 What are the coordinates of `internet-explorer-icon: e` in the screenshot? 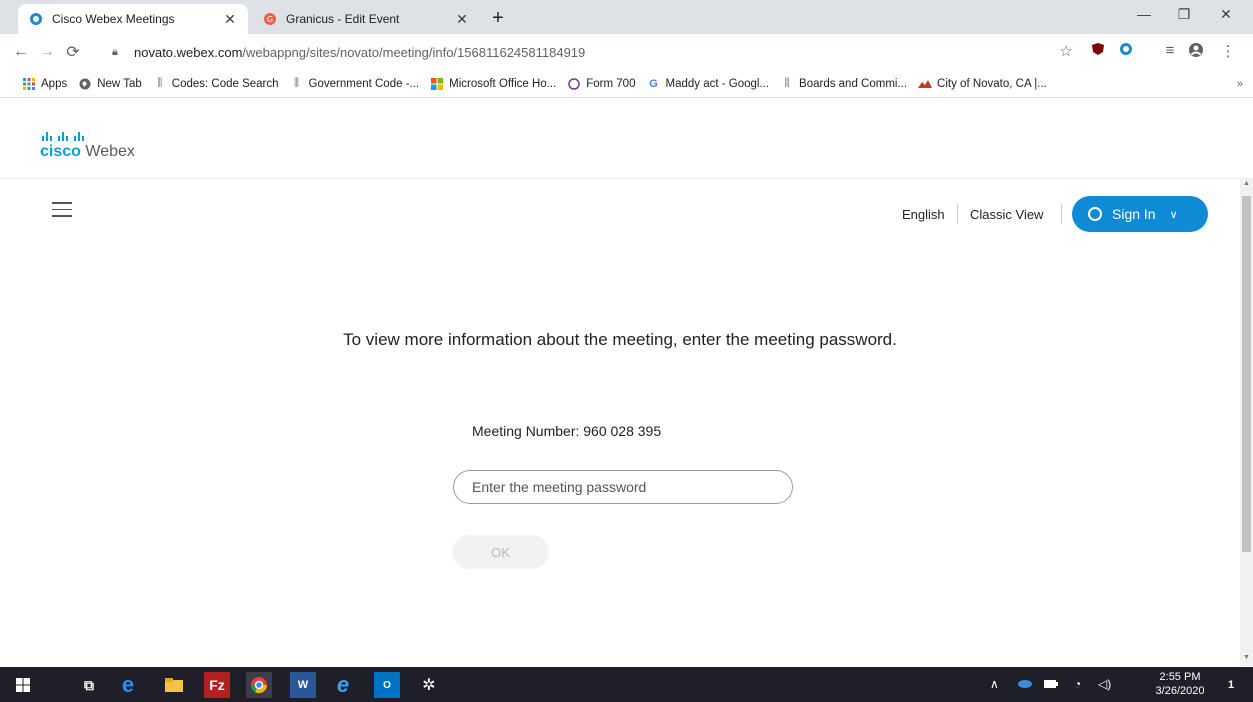 It's located at (343, 685).